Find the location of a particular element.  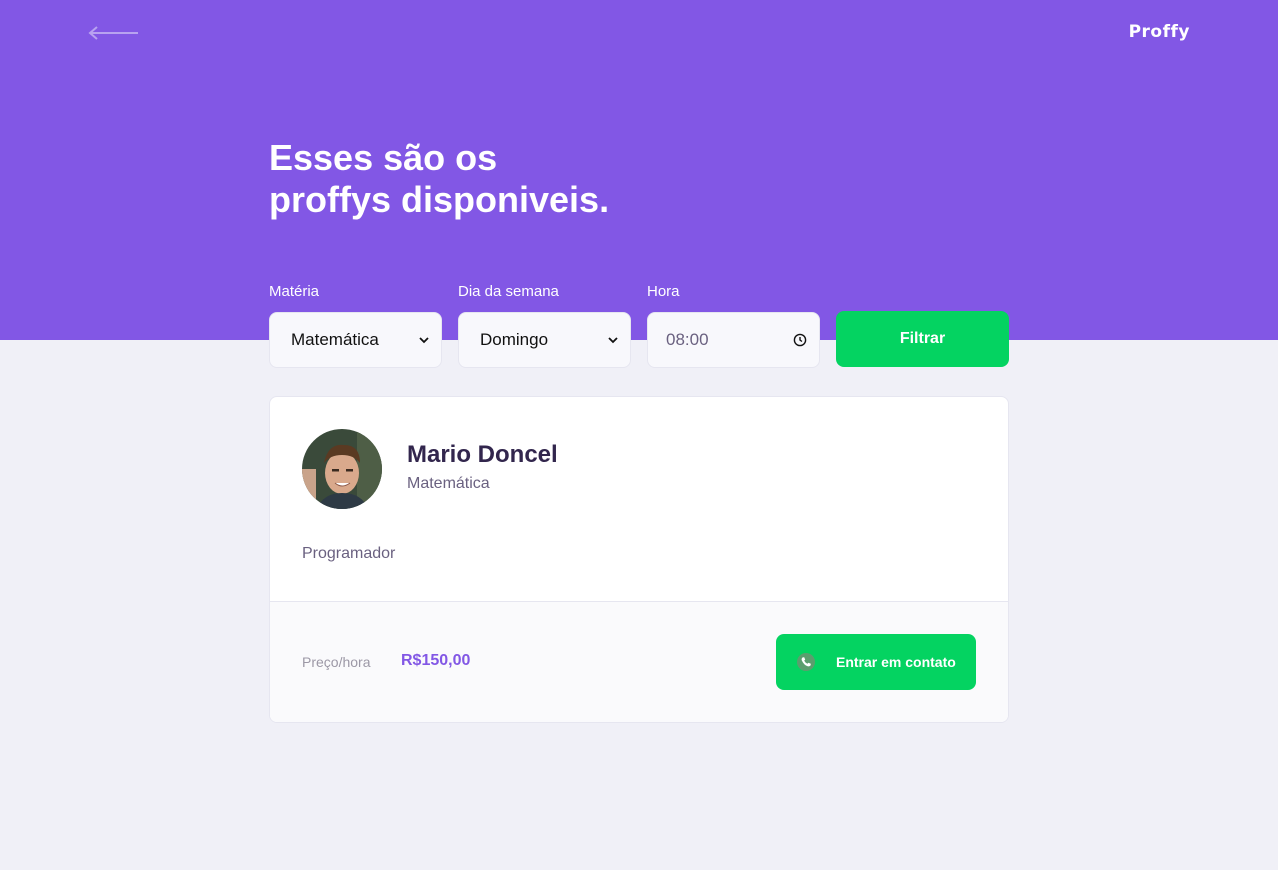

price-value: R$150,00 is located at coordinates (436, 660).